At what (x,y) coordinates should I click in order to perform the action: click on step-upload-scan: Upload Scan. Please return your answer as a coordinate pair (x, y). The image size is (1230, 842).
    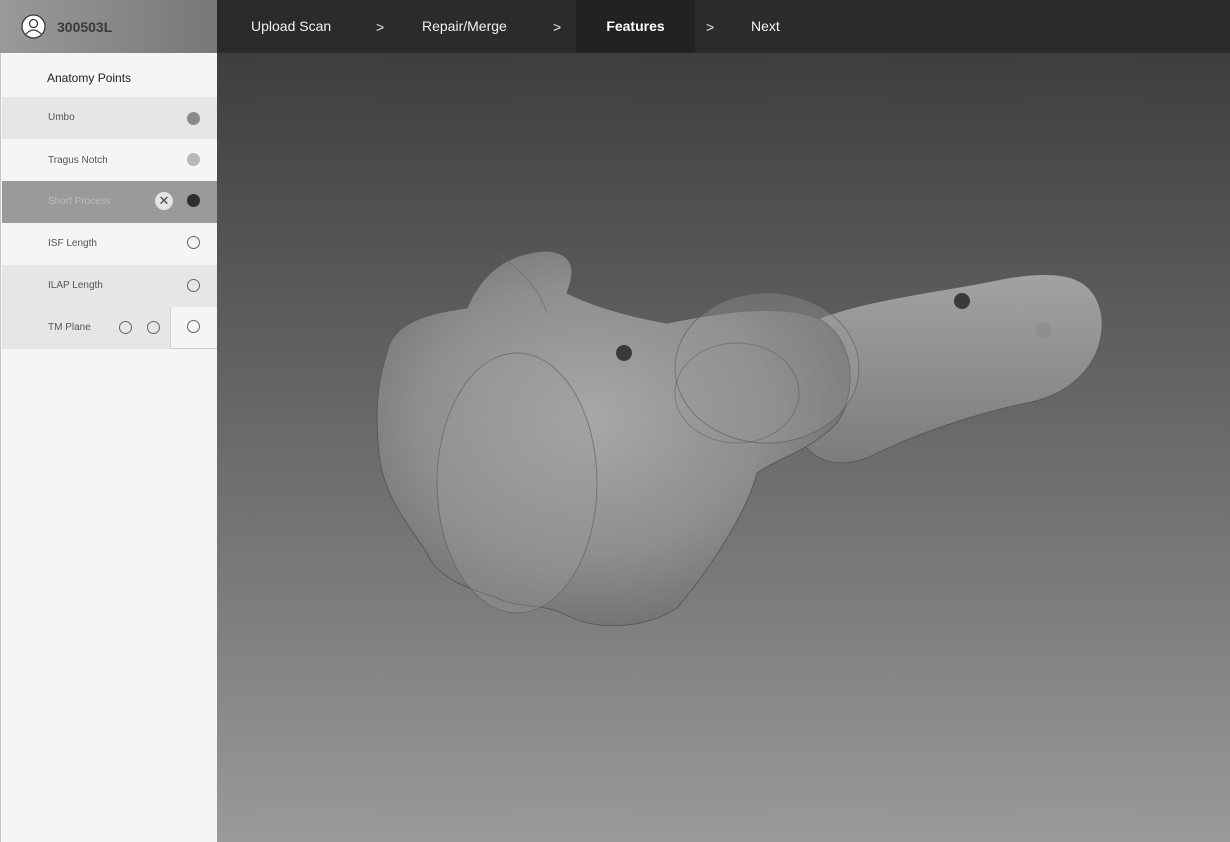
    Looking at the image, I should click on (291, 26).